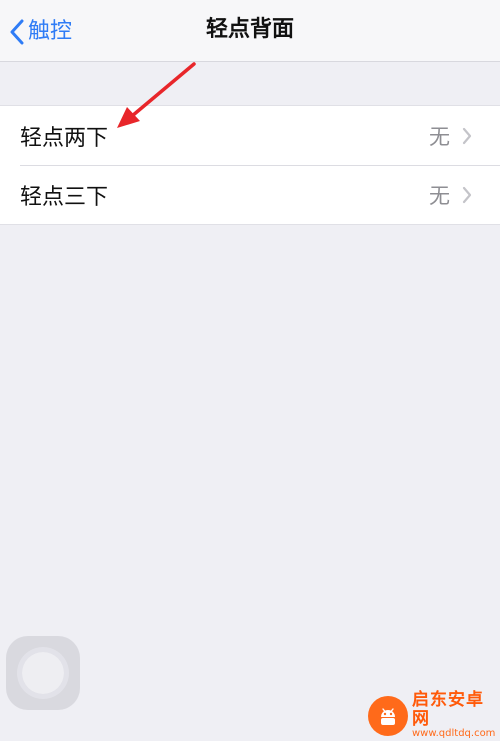 The width and height of the screenshot is (500, 741). What do you see at coordinates (64, 138) in the screenshot?
I see `row-label: 轻点两下` at bounding box center [64, 138].